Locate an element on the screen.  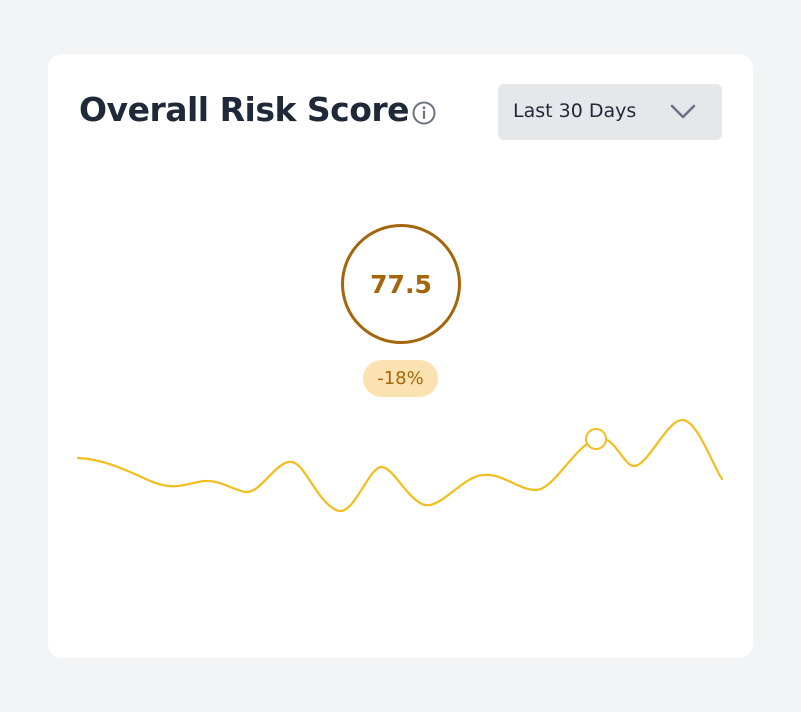
sparkline-highlight-point is located at coordinates (596, 439).